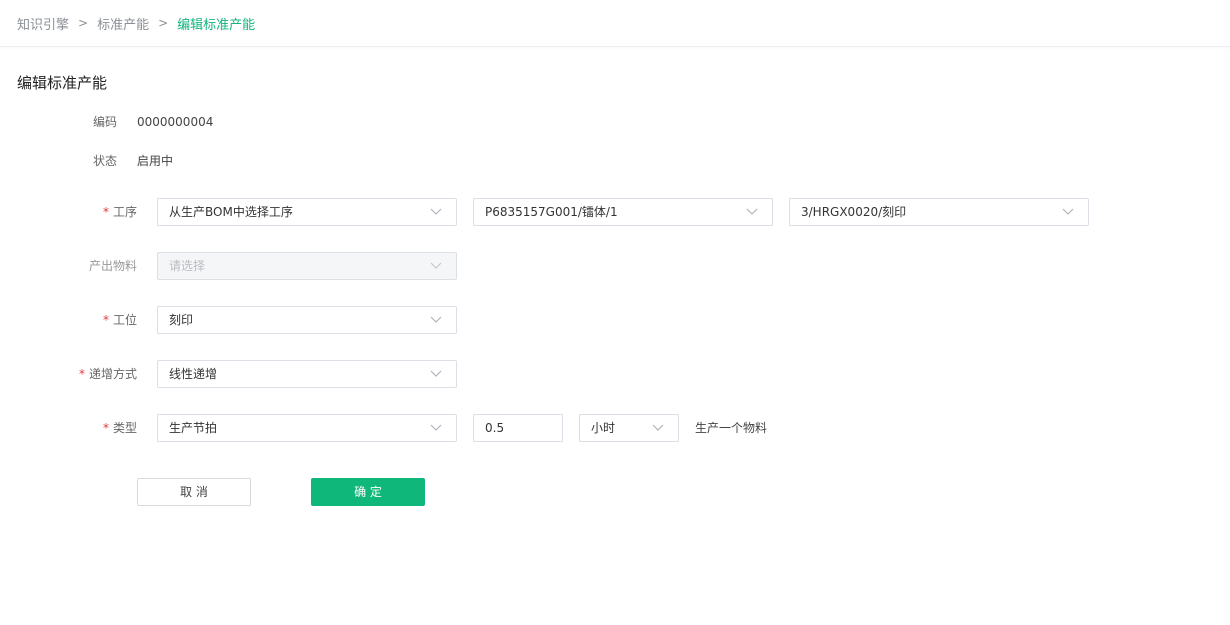 The image size is (1230, 625). What do you see at coordinates (307, 212) in the screenshot?
I see `process-source-select: 从生产BOM中选择工序` at bounding box center [307, 212].